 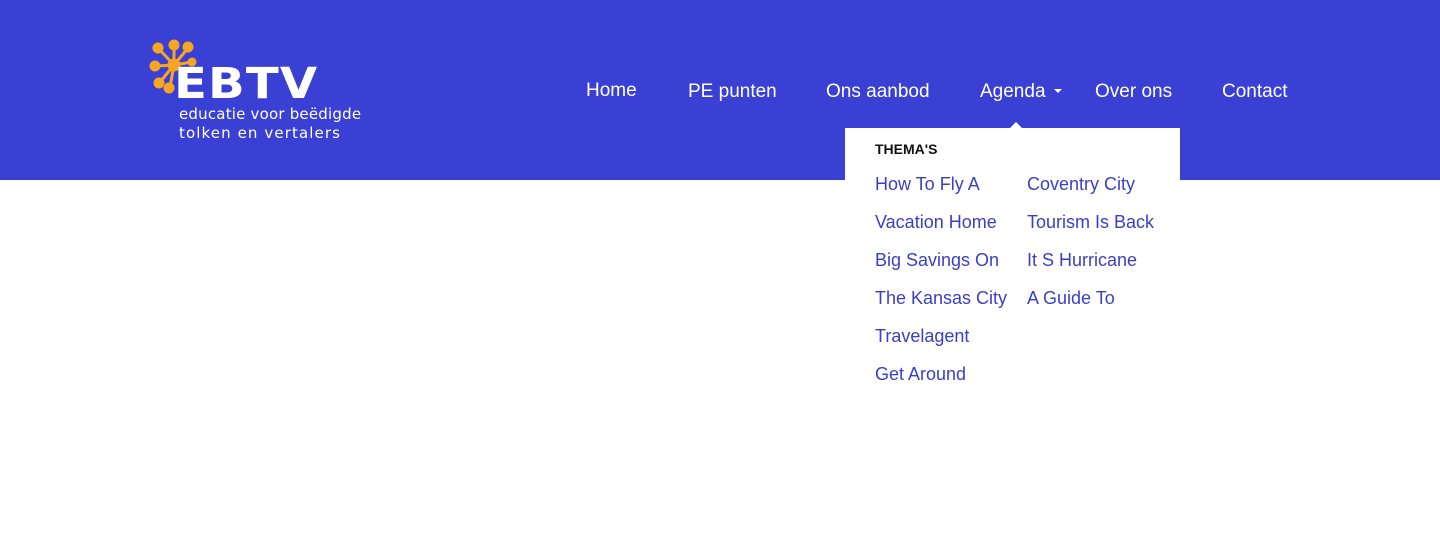 What do you see at coordinates (1090, 305) in the screenshot?
I see `dropdown-link: A Guide To` at bounding box center [1090, 305].